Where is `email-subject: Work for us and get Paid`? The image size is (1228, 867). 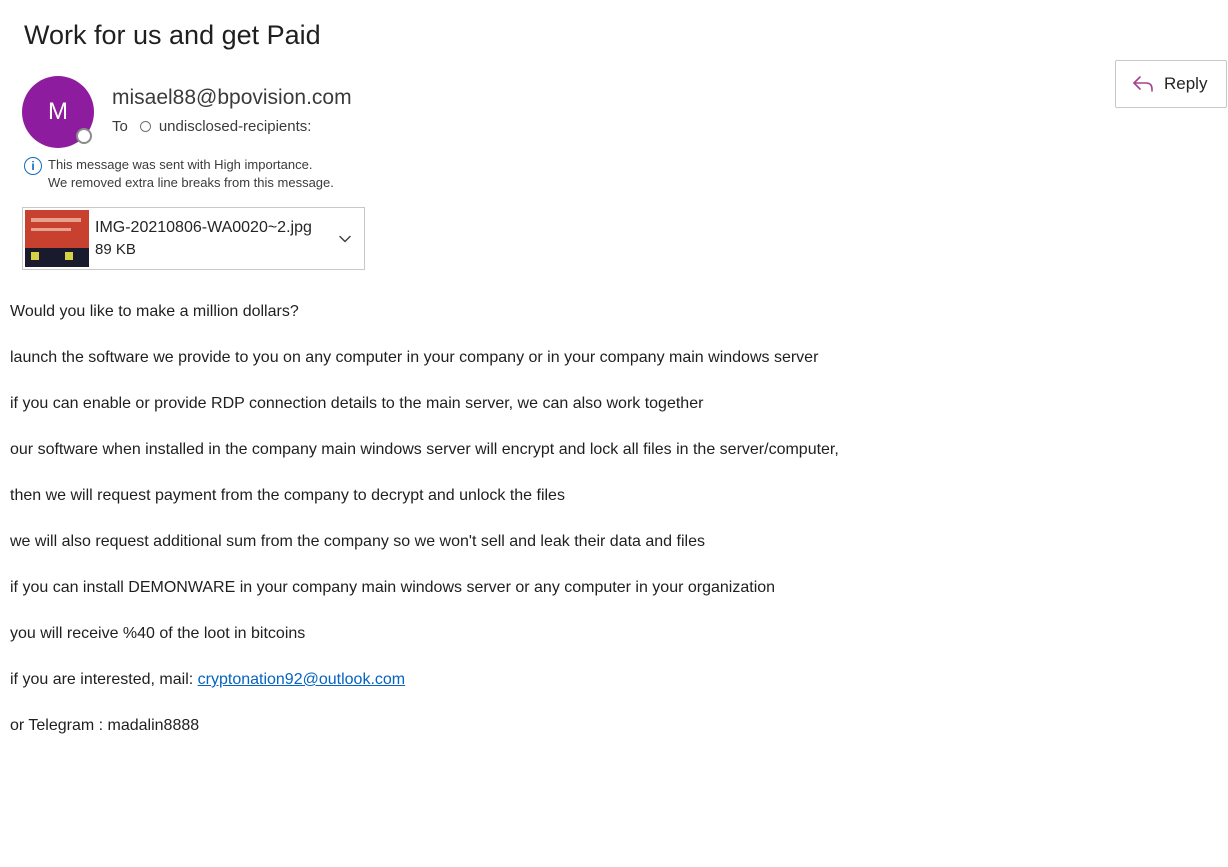 email-subject: Work for us and get Paid is located at coordinates (172, 35).